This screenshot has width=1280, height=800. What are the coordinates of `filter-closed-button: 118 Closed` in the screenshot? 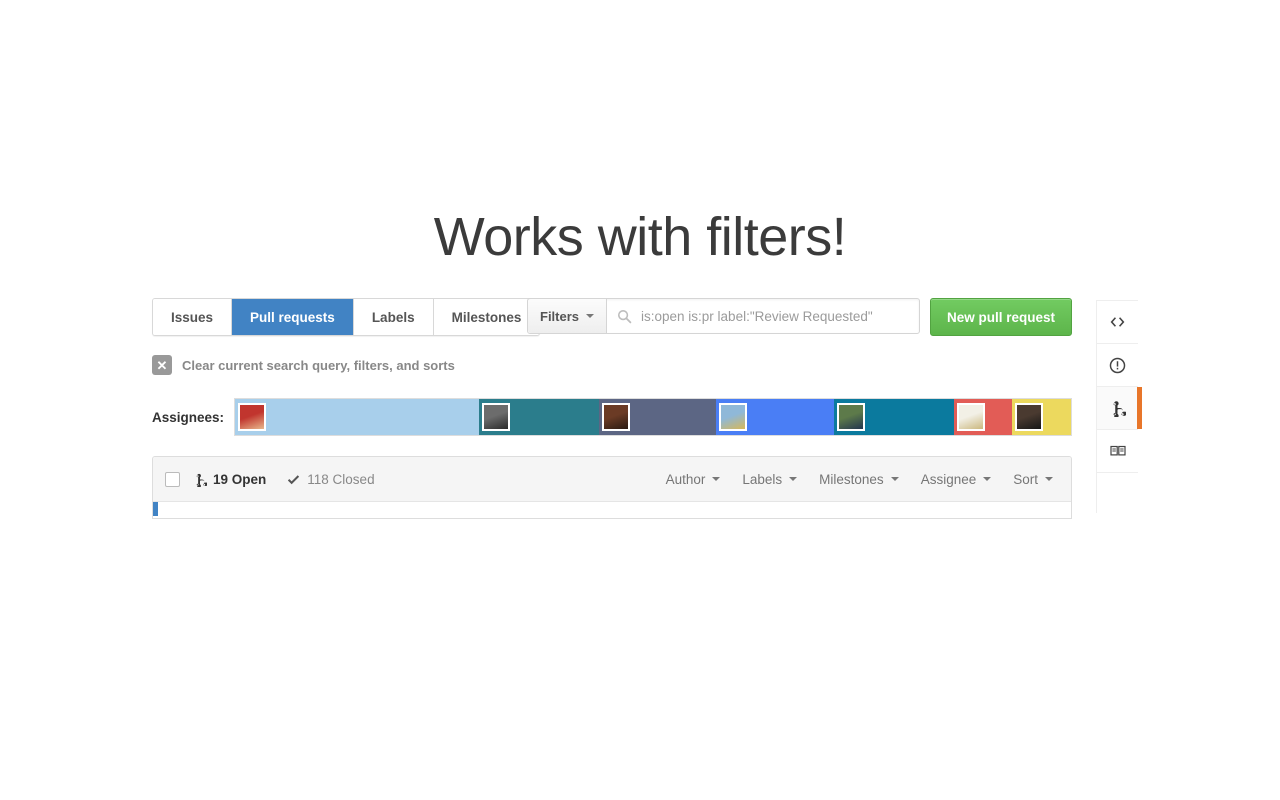 It's located at (330, 479).